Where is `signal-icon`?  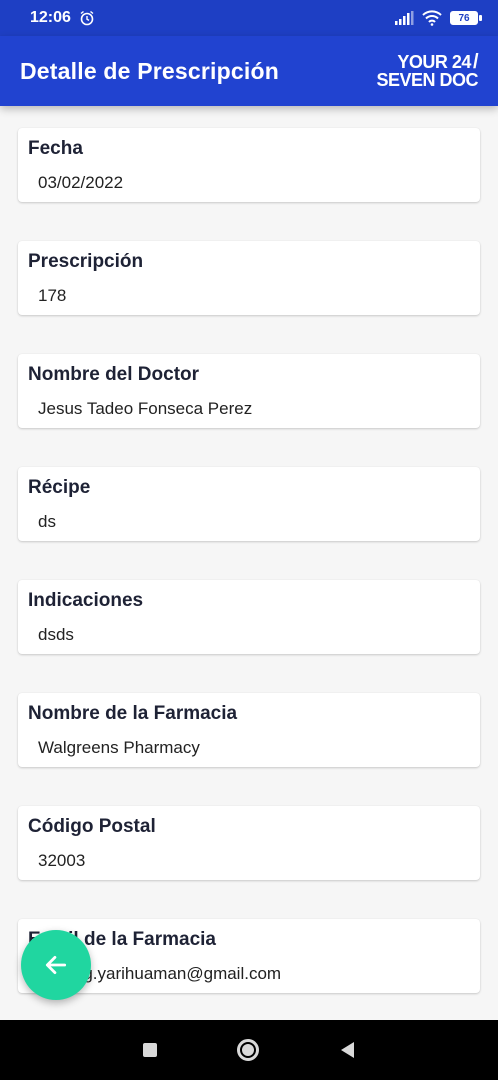 signal-icon is located at coordinates (404, 18).